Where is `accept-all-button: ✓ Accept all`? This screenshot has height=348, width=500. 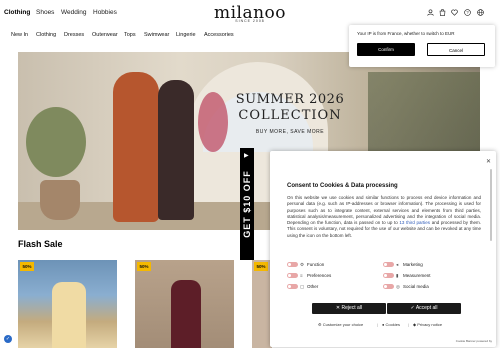
accept-all-button: ✓ Accept all is located at coordinates (424, 308).